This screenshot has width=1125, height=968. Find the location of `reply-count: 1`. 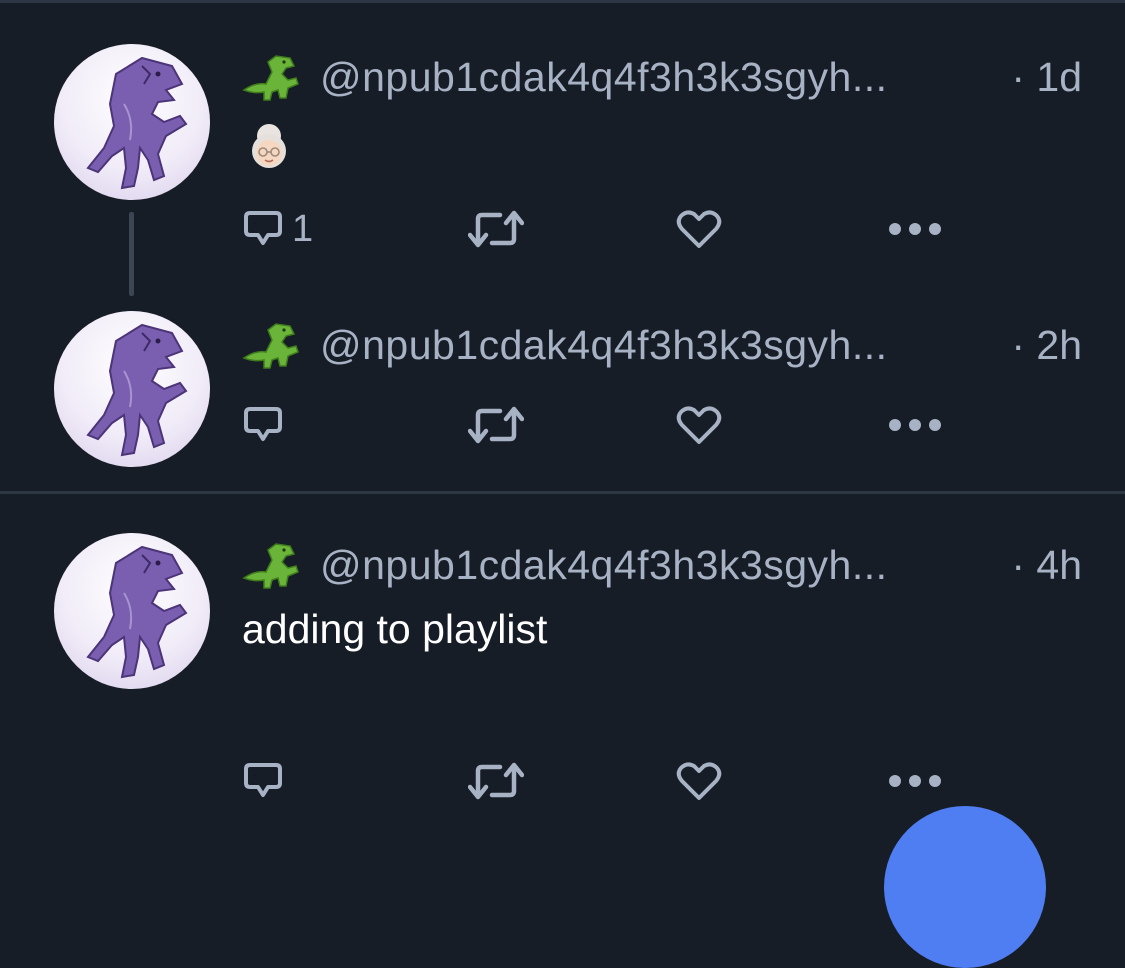

reply-count: 1 is located at coordinates (303, 228).